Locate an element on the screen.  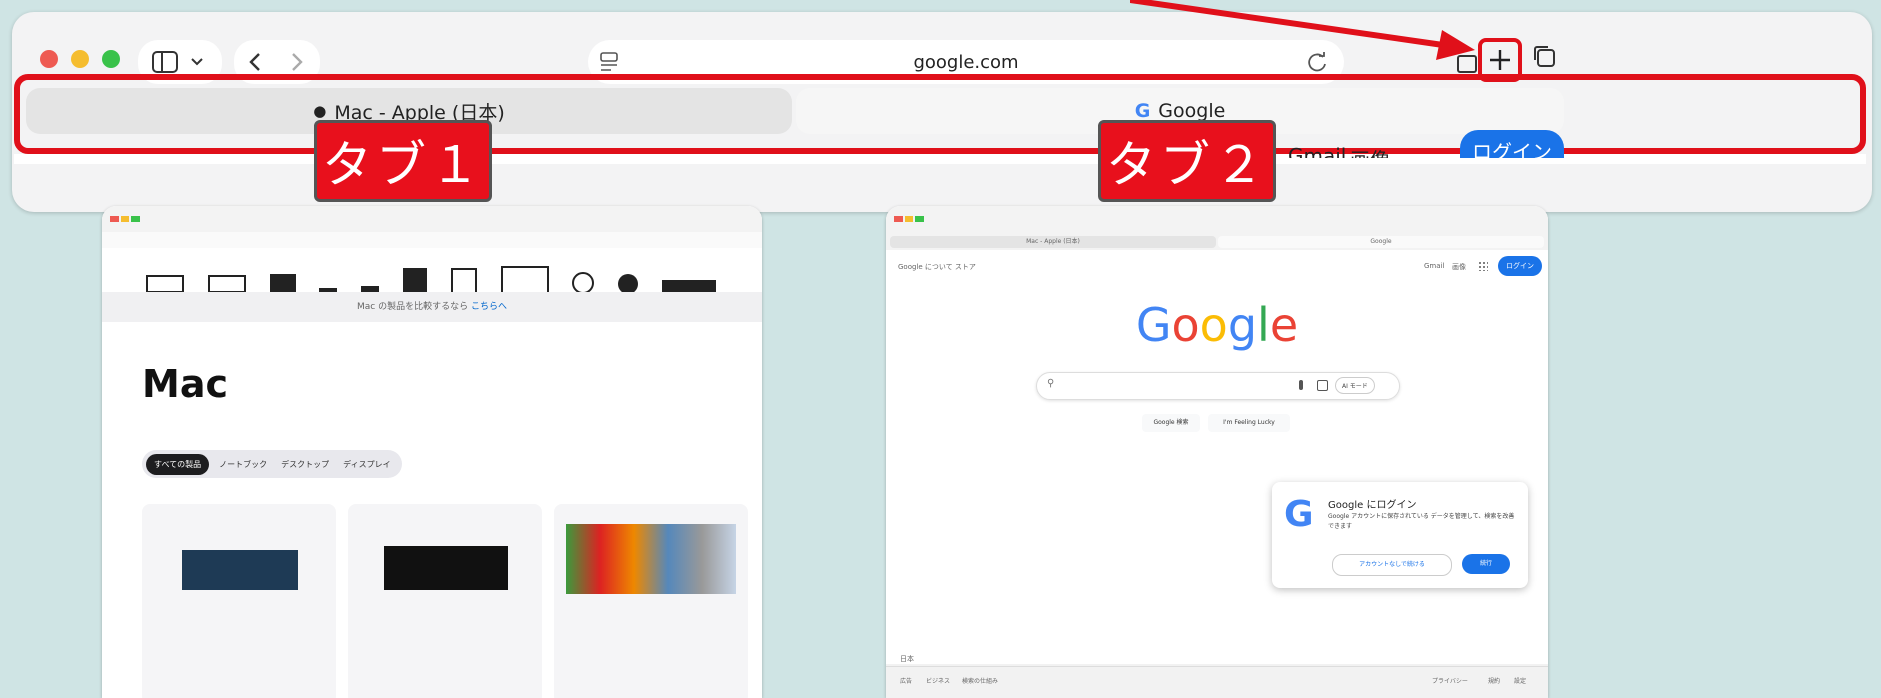
chevron-down-icon is located at coordinates (197, 62).